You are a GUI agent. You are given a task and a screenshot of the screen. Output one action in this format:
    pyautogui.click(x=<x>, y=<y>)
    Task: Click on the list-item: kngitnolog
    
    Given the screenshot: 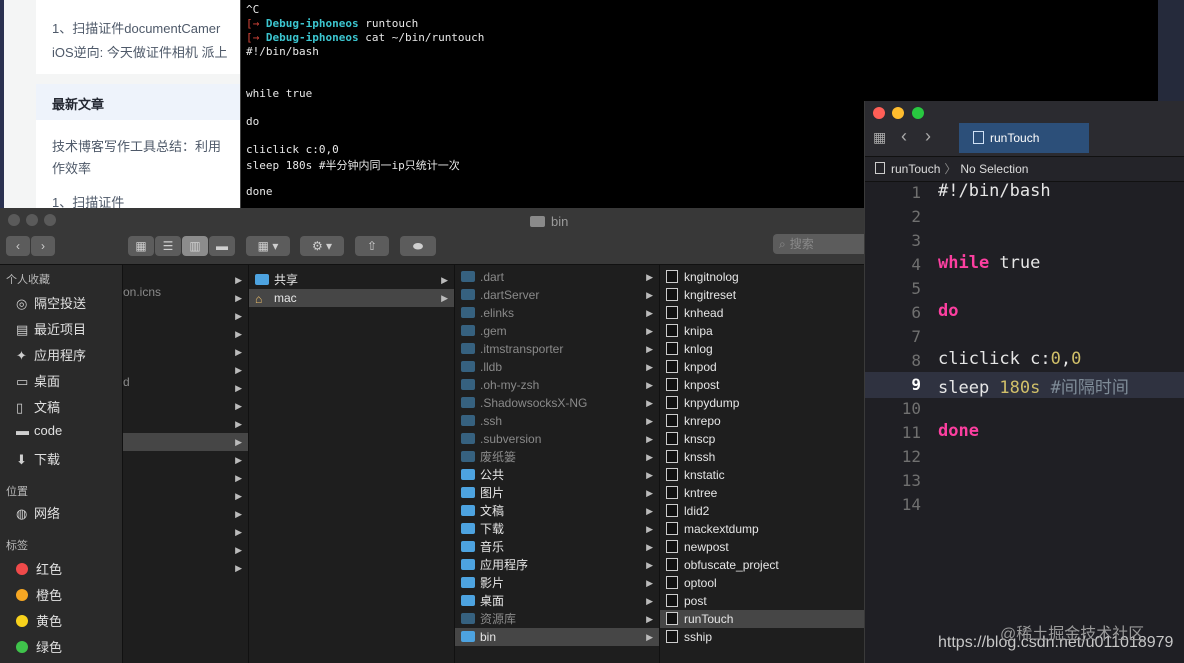 What is the action you would take?
    pyautogui.click(x=765, y=277)
    